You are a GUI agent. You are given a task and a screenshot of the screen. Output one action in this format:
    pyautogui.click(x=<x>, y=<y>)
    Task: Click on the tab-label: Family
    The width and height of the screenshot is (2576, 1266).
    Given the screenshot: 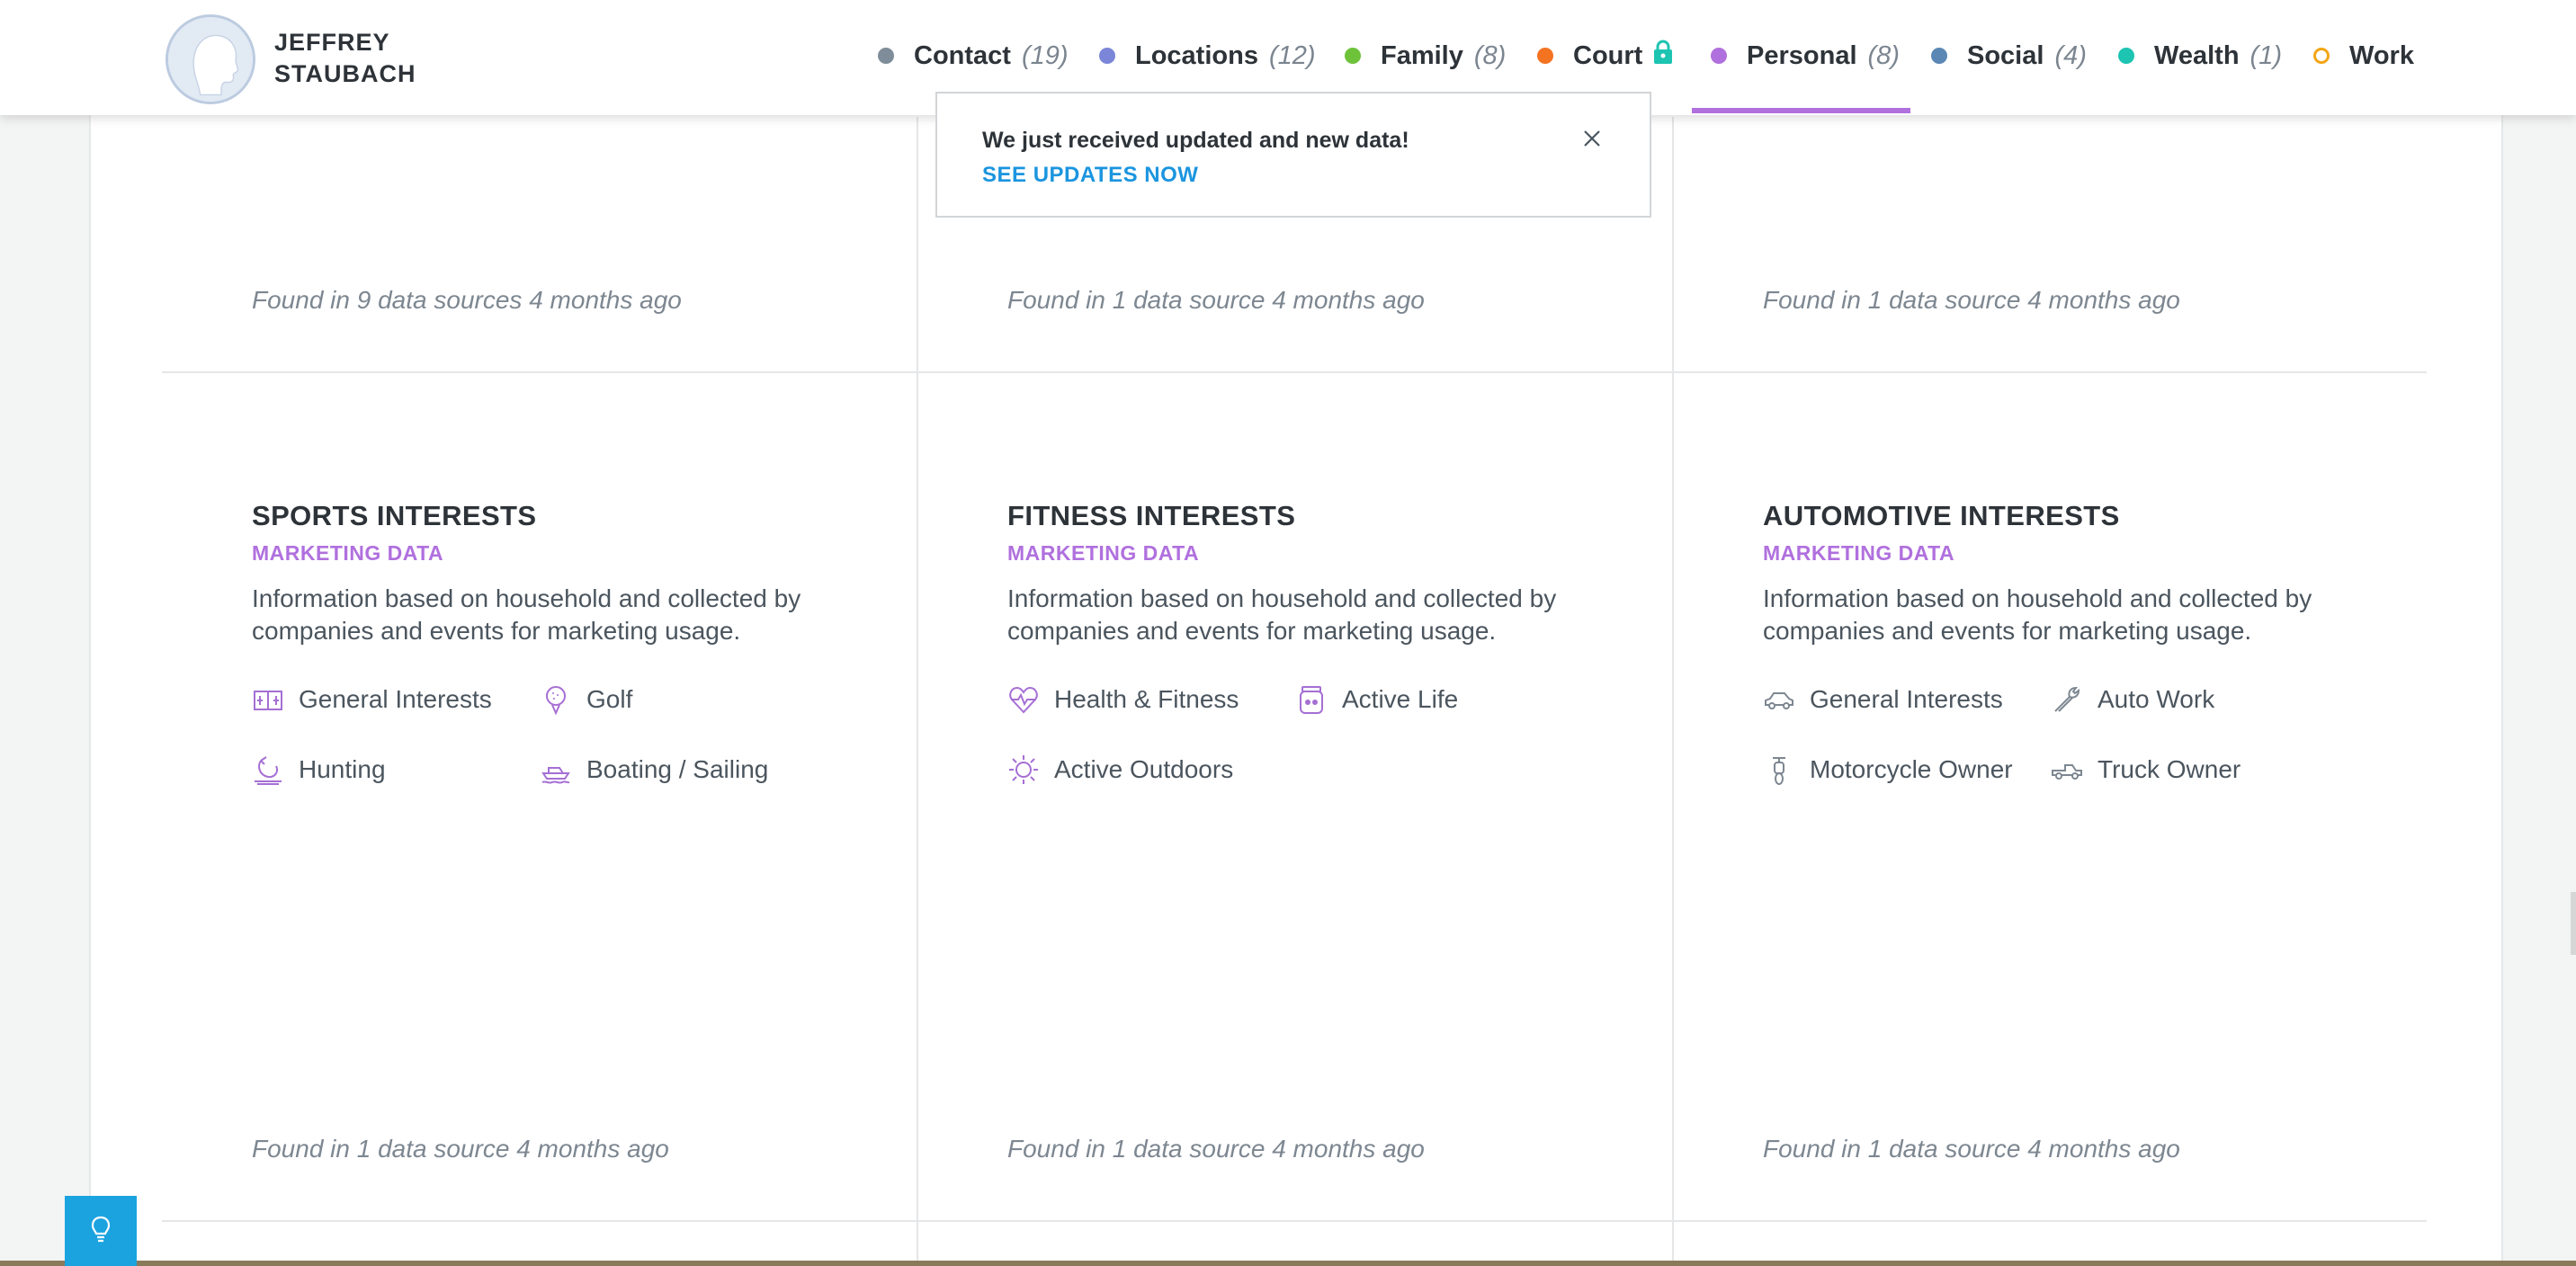 What is the action you would take?
    pyautogui.click(x=1422, y=55)
    